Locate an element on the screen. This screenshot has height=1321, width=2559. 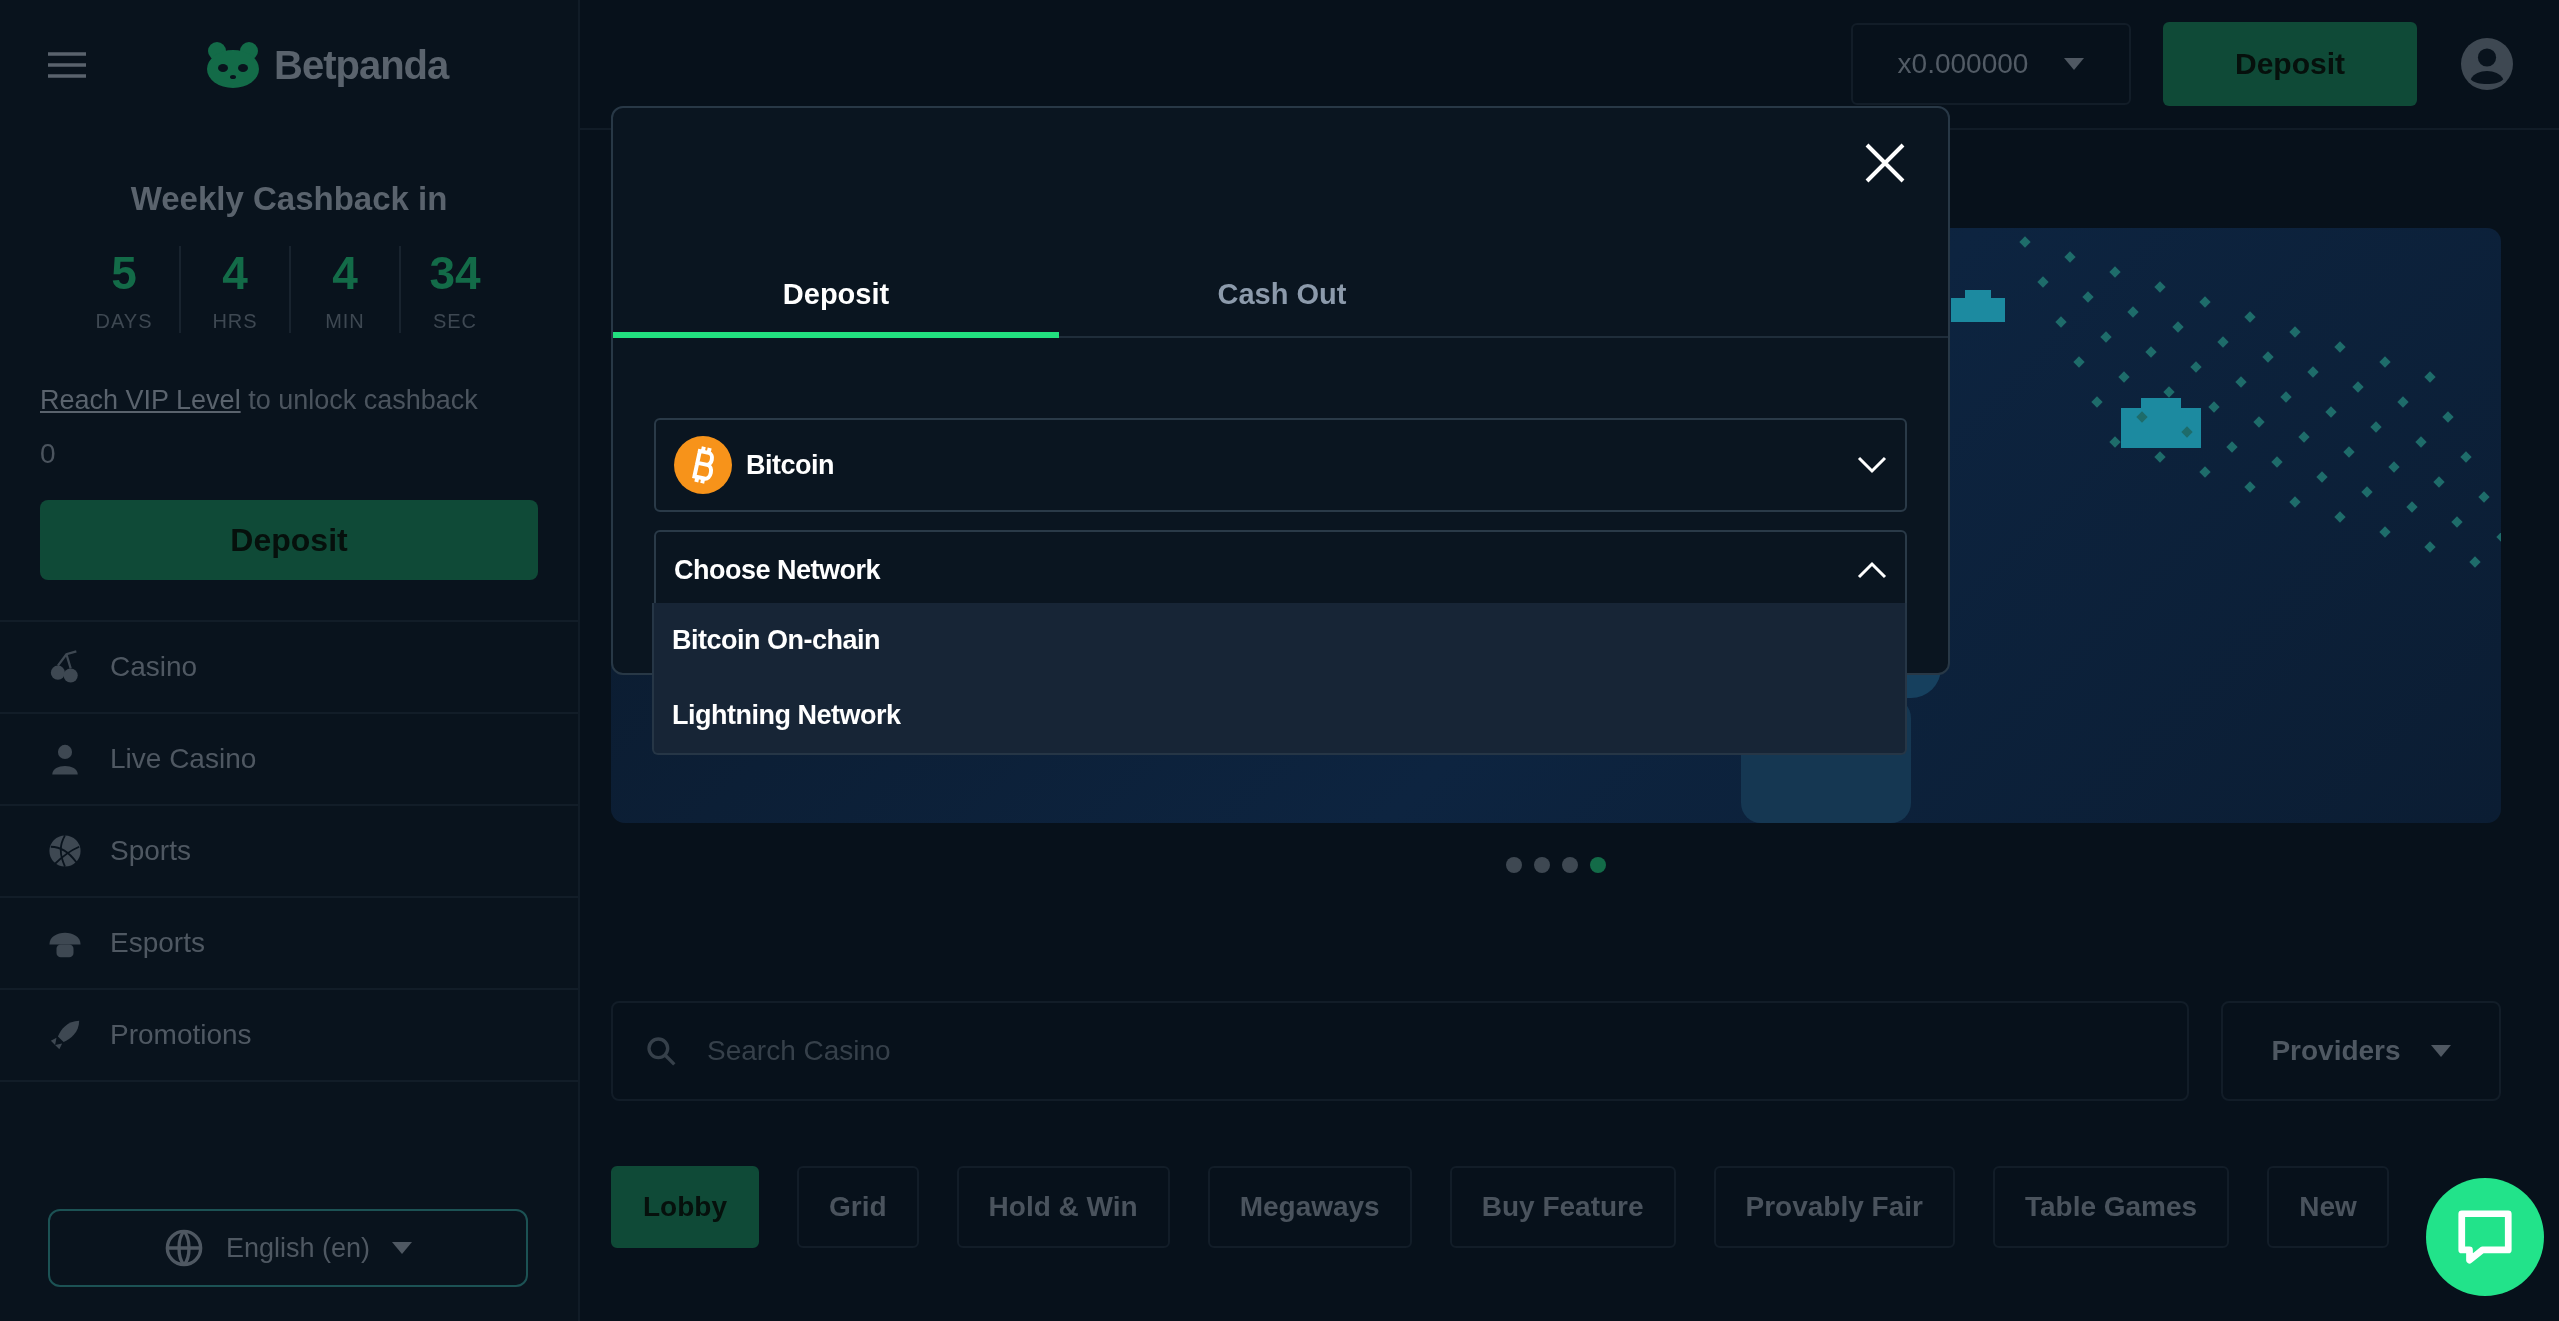
menu-icon is located at coordinates (67, 65).